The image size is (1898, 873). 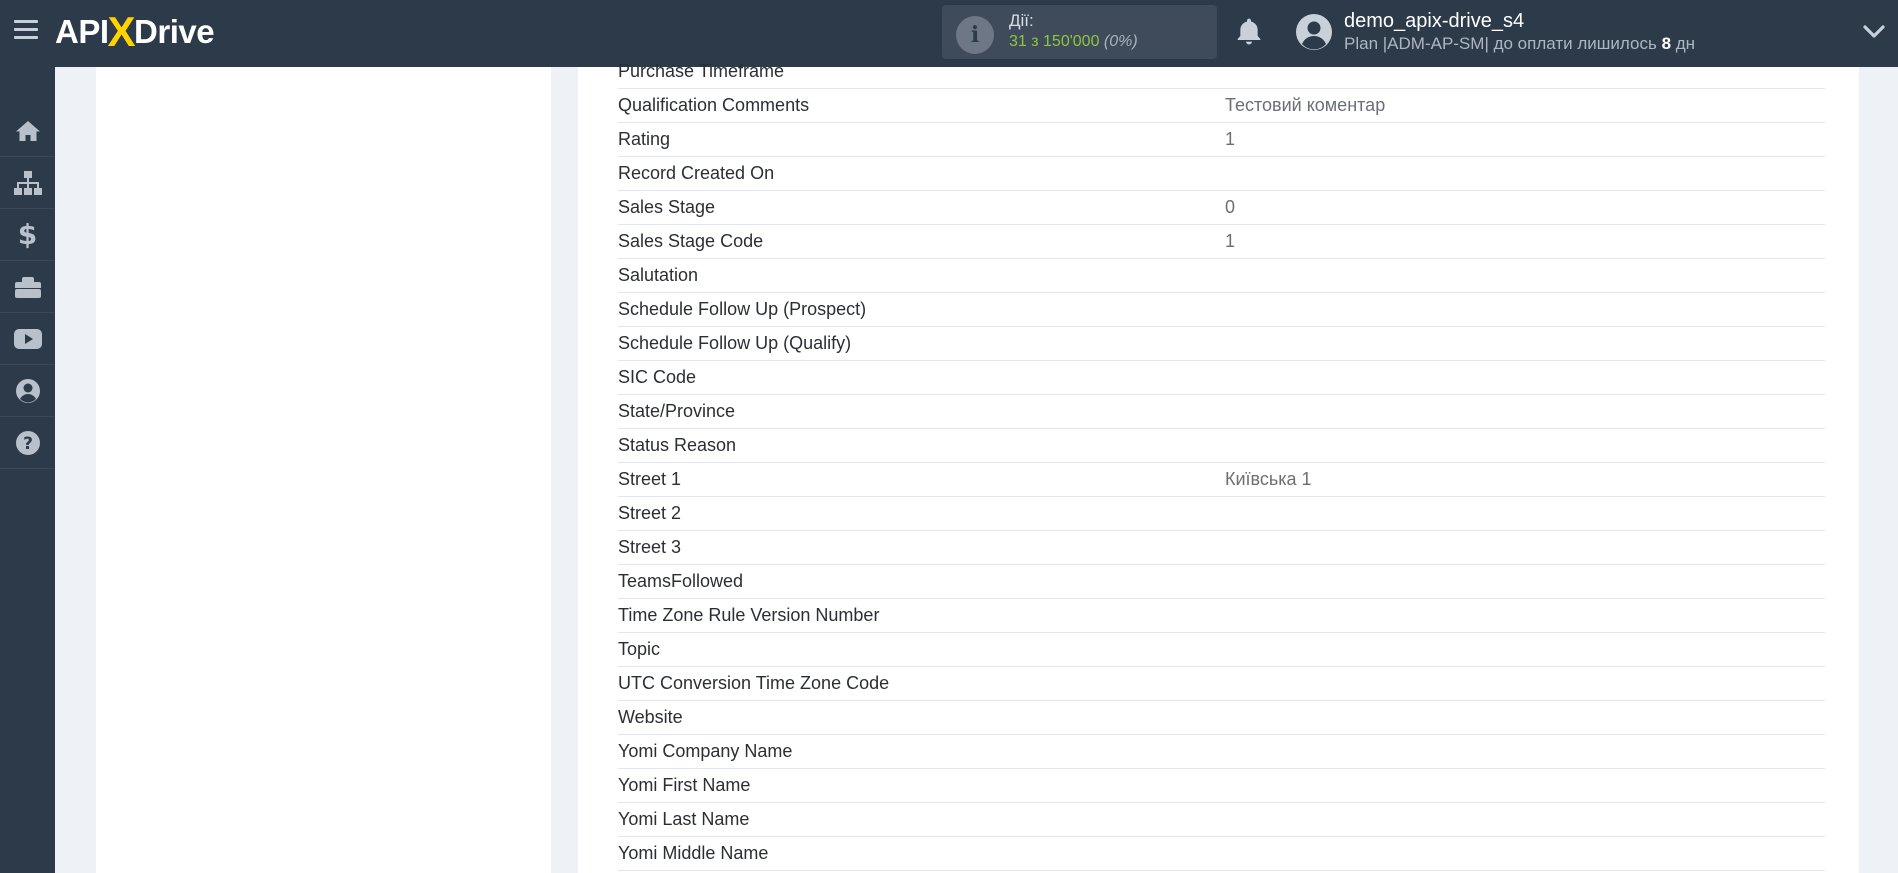 What do you see at coordinates (1305, 105) in the screenshot?
I see `field-value: Тестовий коментар` at bounding box center [1305, 105].